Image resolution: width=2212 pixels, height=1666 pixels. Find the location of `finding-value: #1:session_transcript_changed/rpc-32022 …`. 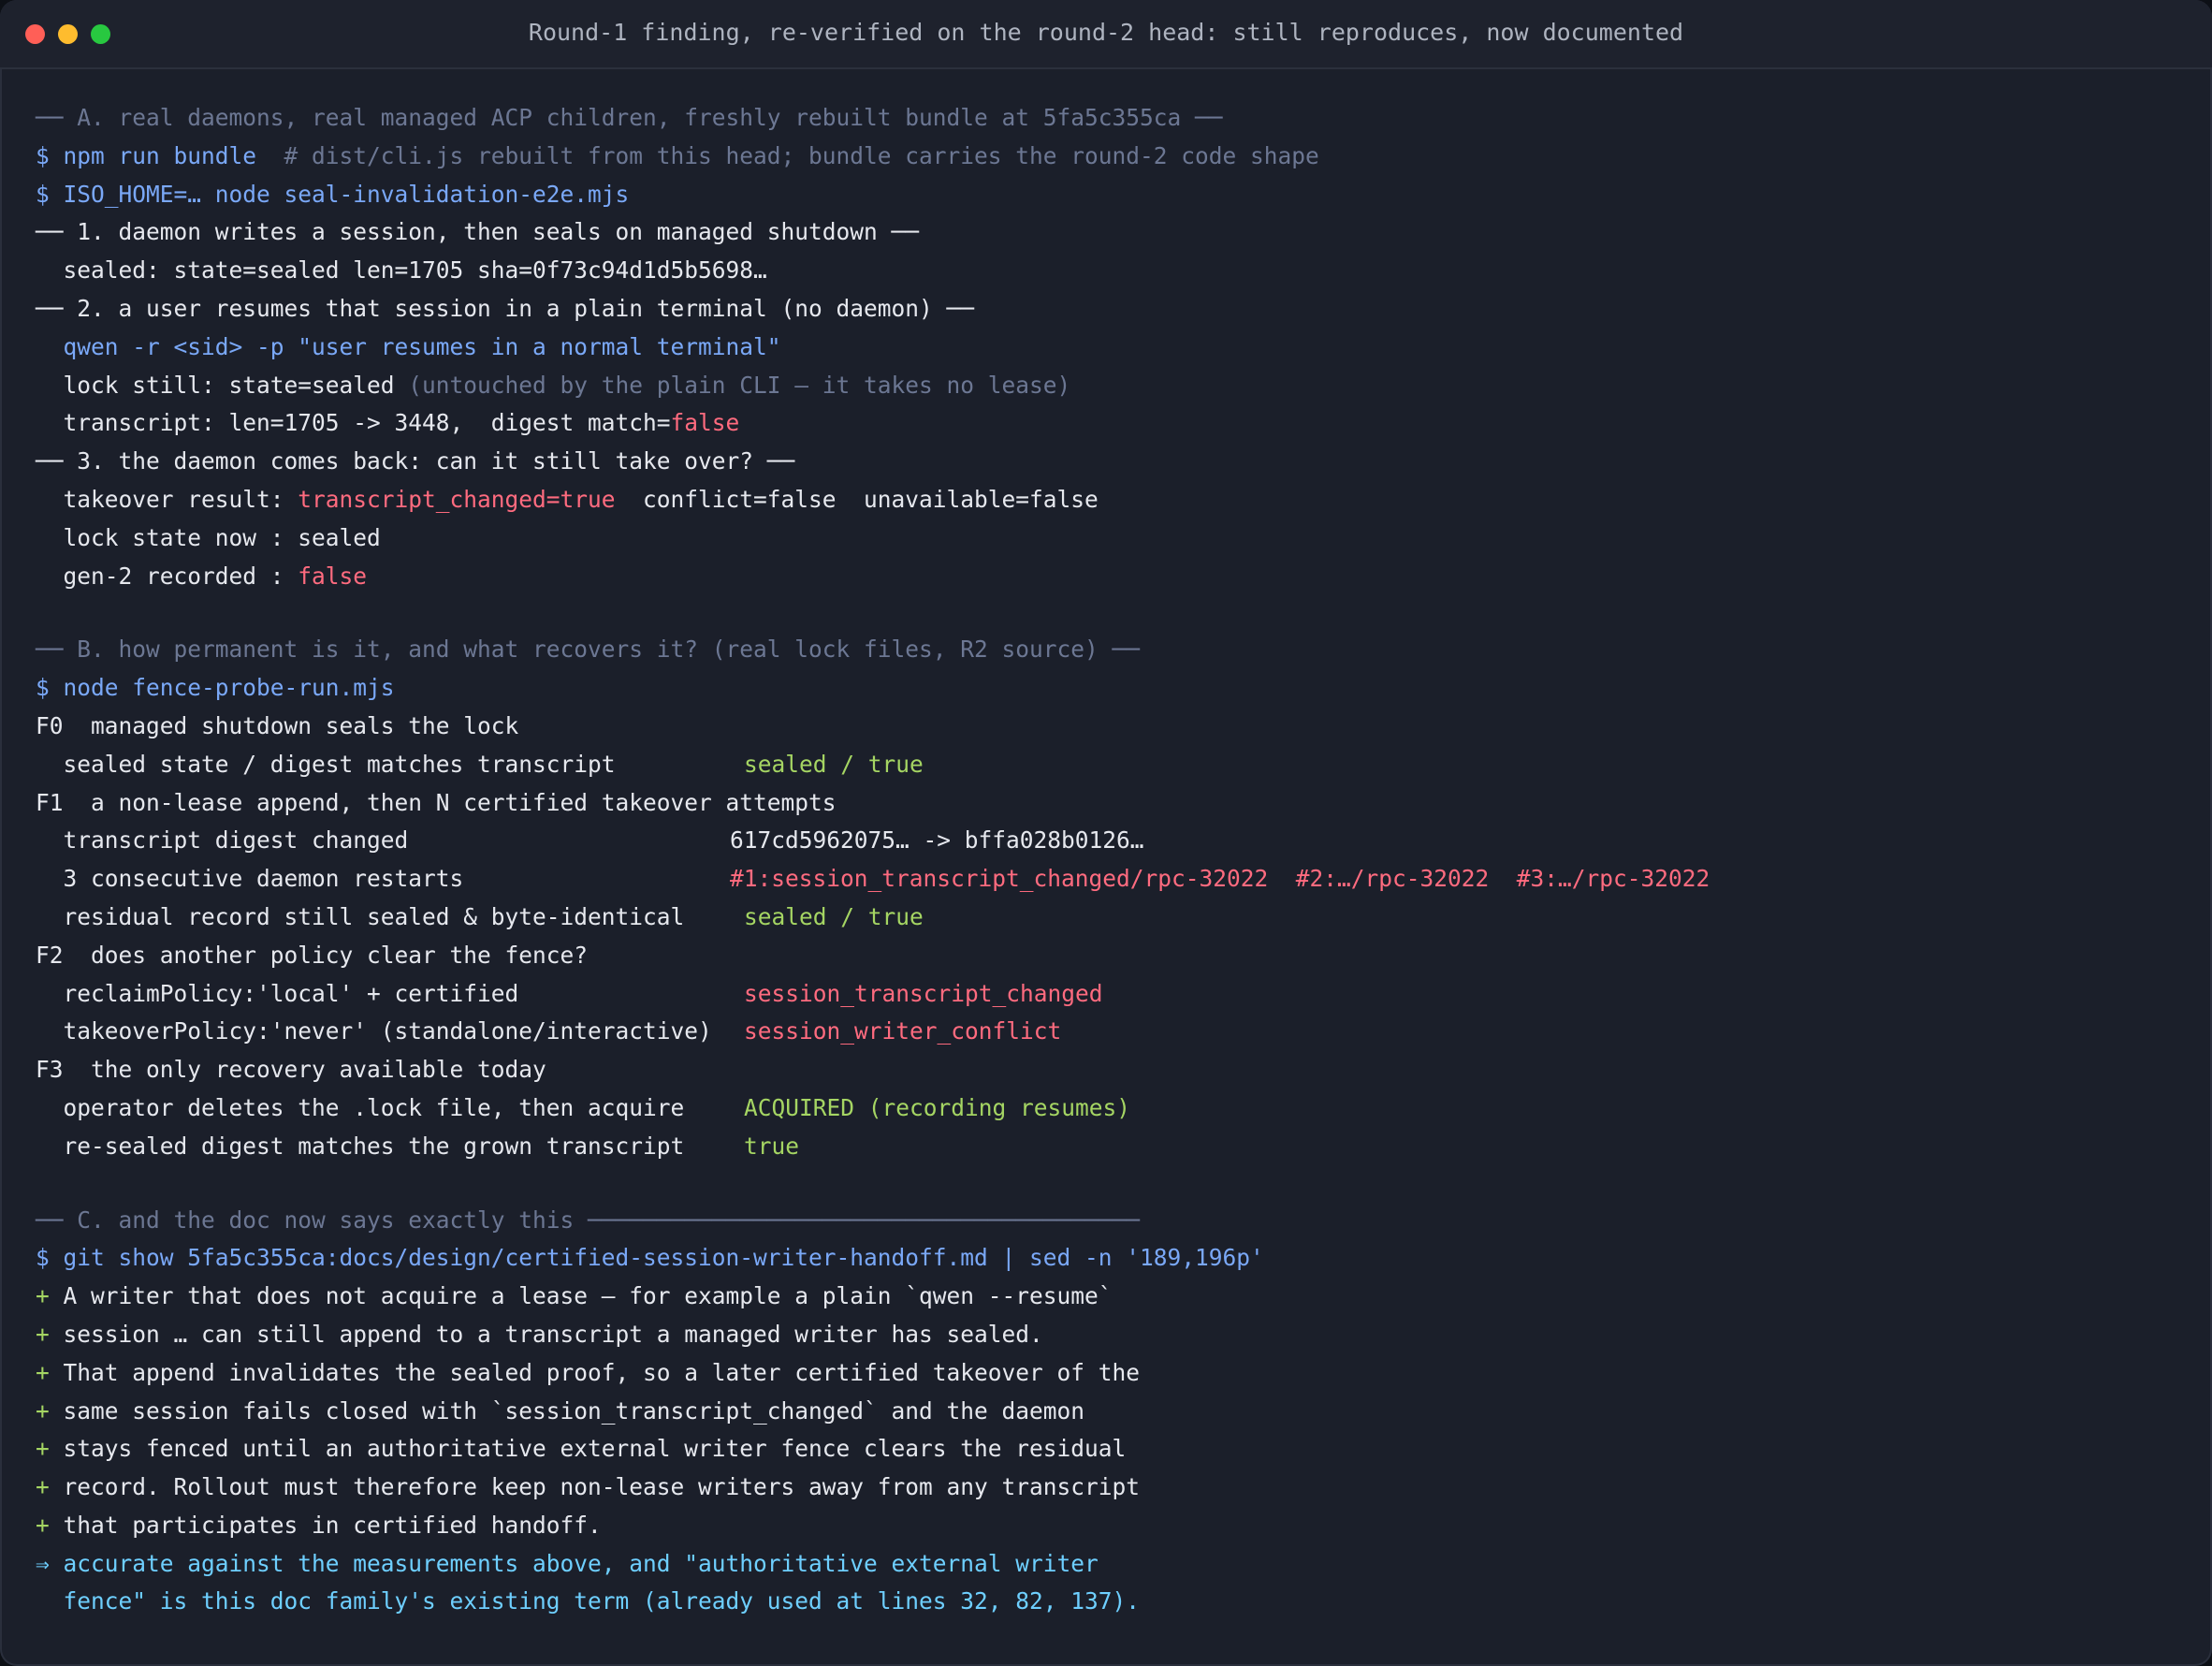

finding-value: #1:session_transcript_changed/rpc-32022 … is located at coordinates (1220, 879).